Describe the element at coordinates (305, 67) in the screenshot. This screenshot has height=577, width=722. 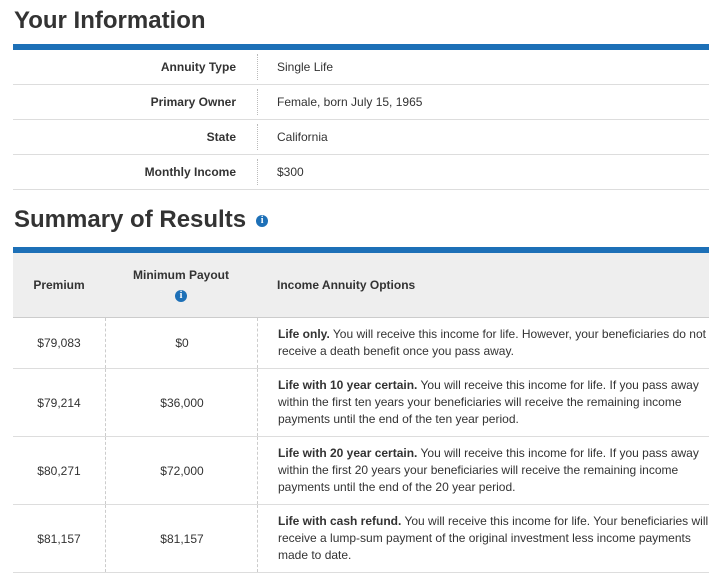
I see `info-value: Single Life` at that location.